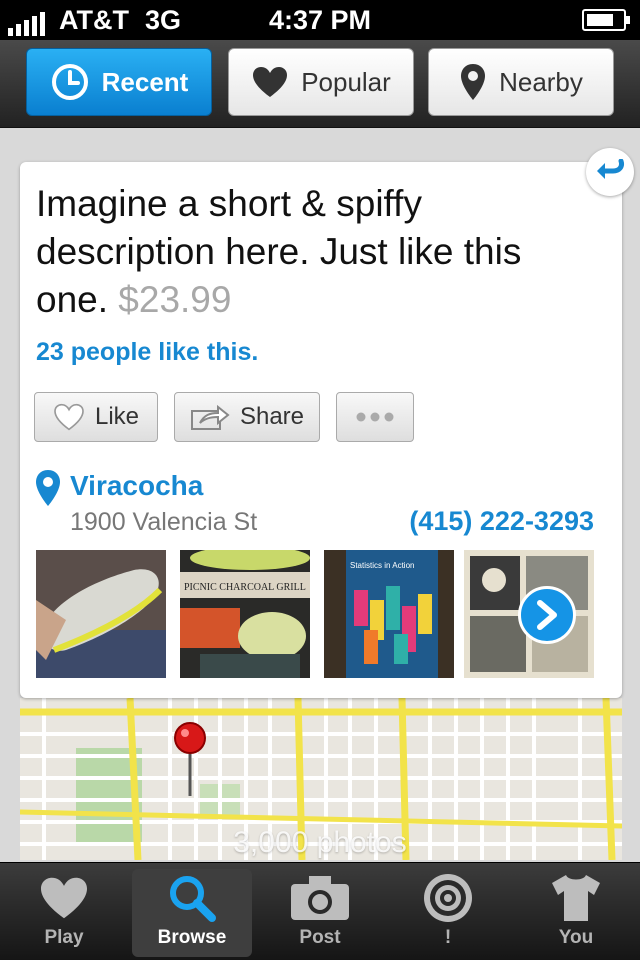 This screenshot has height=960, width=640. I want to click on target-icon, so click(448, 898).